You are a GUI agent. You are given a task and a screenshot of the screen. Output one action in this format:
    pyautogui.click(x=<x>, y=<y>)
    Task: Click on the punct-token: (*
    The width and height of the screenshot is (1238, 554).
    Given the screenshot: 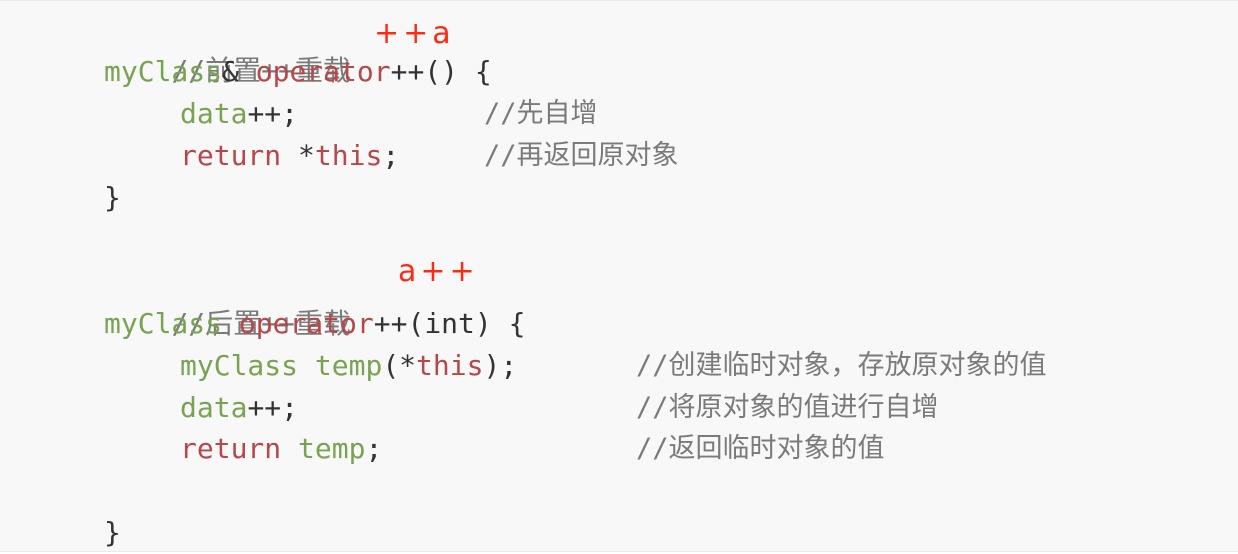 What is the action you would take?
    pyautogui.click(x=399, y=365)
    